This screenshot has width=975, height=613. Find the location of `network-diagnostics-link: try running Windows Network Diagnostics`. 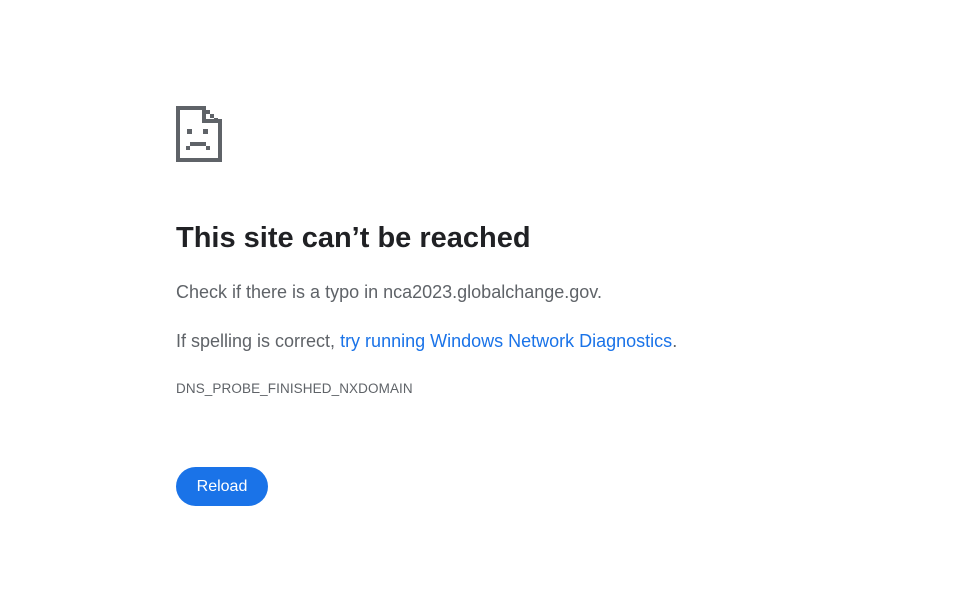

network-diagnostics-link: try running Windows Network Diagnostics is located at coordinates (506, 341).